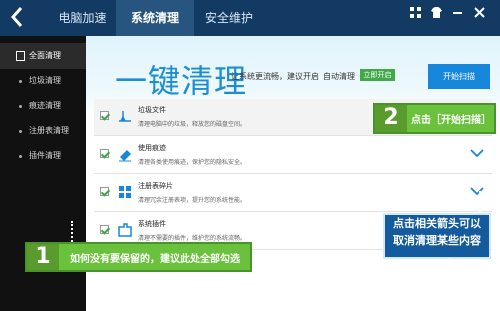 The height and width of the screenshot is (311, 500). What do you see at coordinates (479, 12) in the screenshot?
I see `close-icon` at bounding box center [479, 12].